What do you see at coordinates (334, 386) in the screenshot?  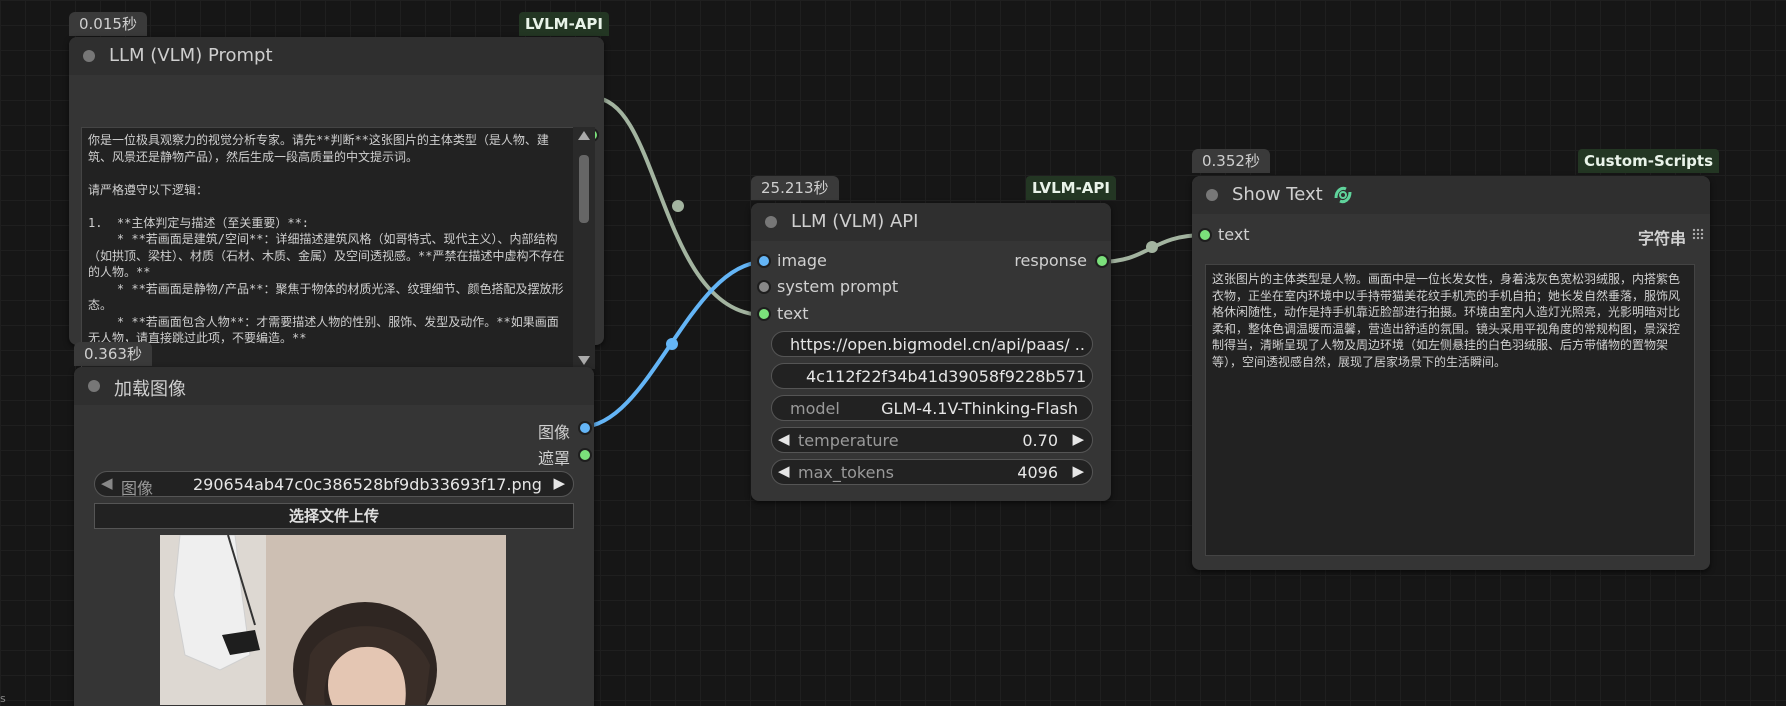 I see `node-header: 加载图像` at bounding box center [334, 386].